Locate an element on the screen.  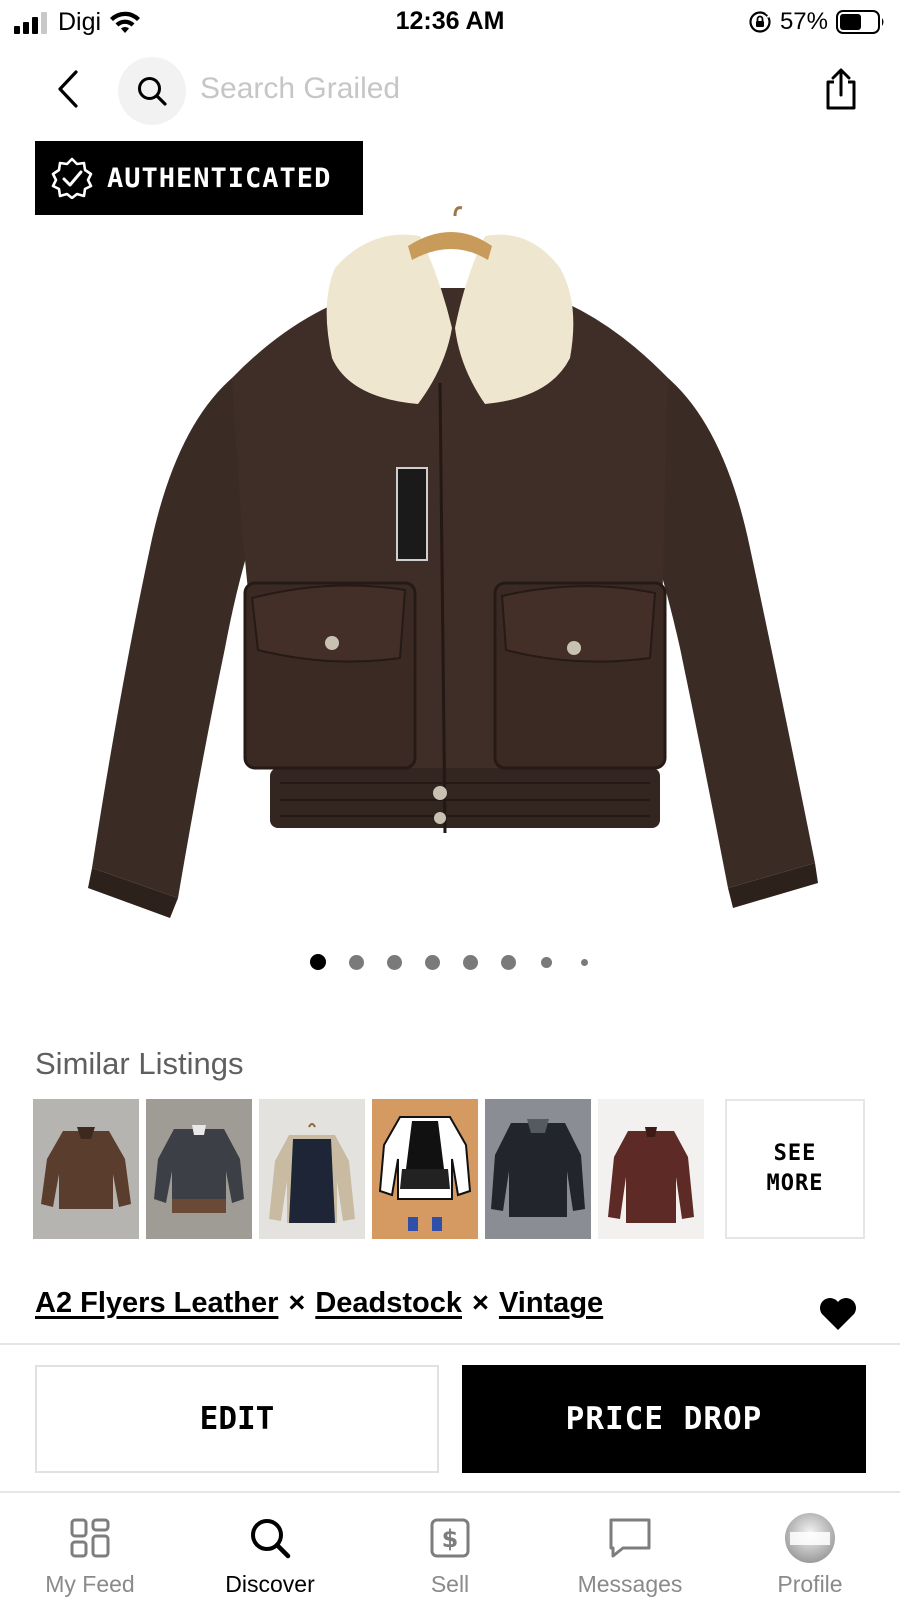
authenticated-badge: AUTHENTICATED is located at coordinates (199, 178).